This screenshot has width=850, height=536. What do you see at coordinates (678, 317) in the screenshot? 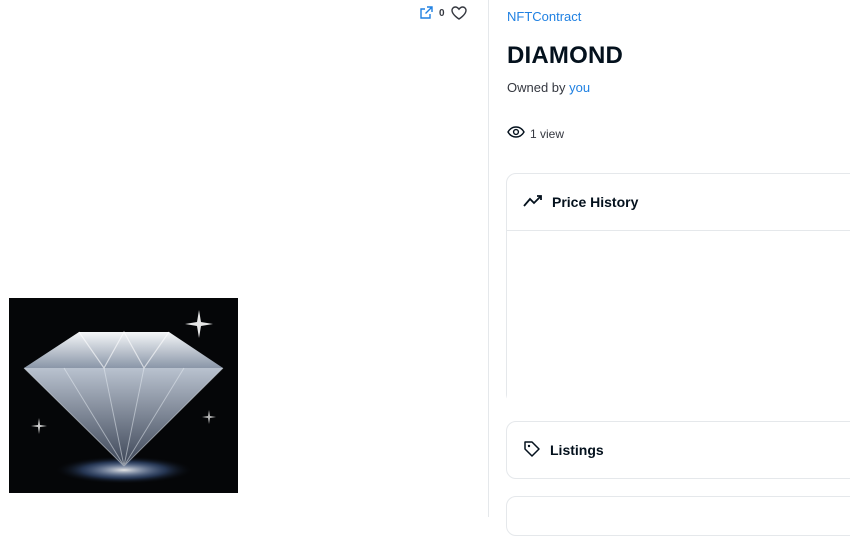
I see `price-history-chart-area` at bounding box center [678, 317].